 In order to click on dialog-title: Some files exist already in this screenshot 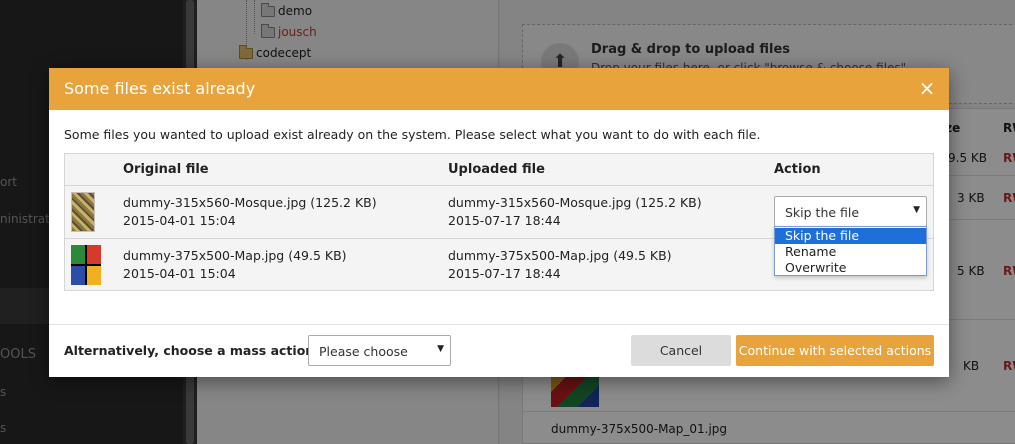, I will do `click(160, 88)`.